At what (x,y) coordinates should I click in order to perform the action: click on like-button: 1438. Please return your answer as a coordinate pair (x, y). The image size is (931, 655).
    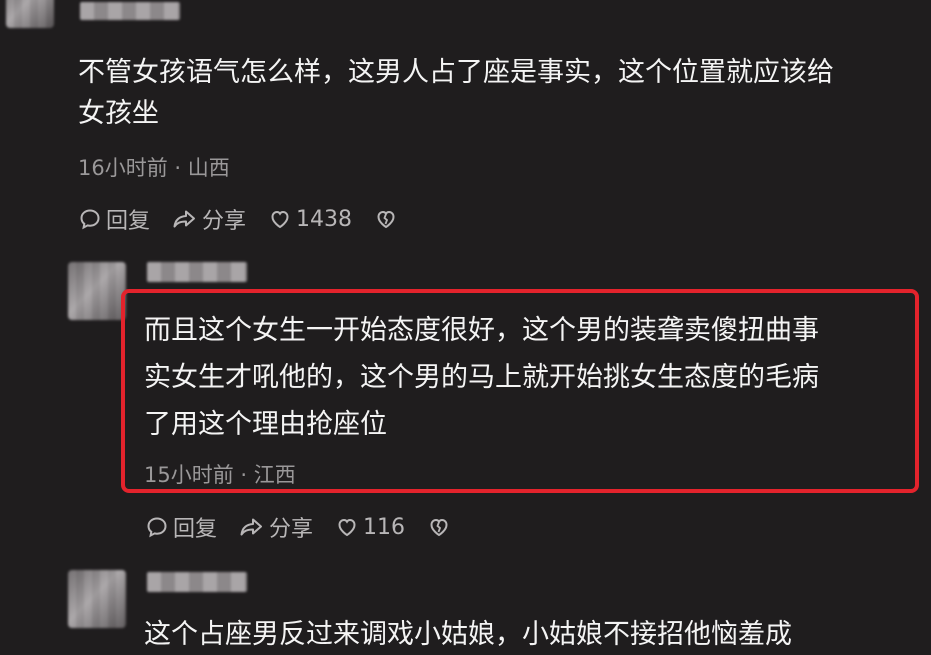
    Looking at the image, I should click on (310, 219).